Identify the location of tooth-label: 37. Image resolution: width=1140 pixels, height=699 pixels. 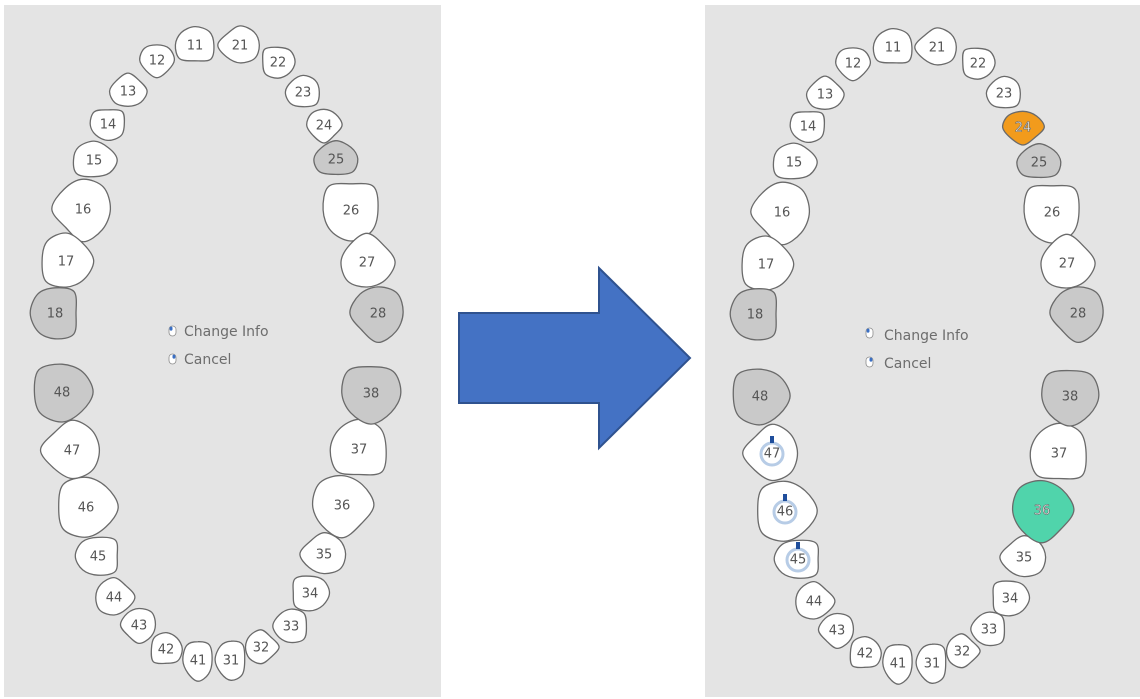
(1059, 454).